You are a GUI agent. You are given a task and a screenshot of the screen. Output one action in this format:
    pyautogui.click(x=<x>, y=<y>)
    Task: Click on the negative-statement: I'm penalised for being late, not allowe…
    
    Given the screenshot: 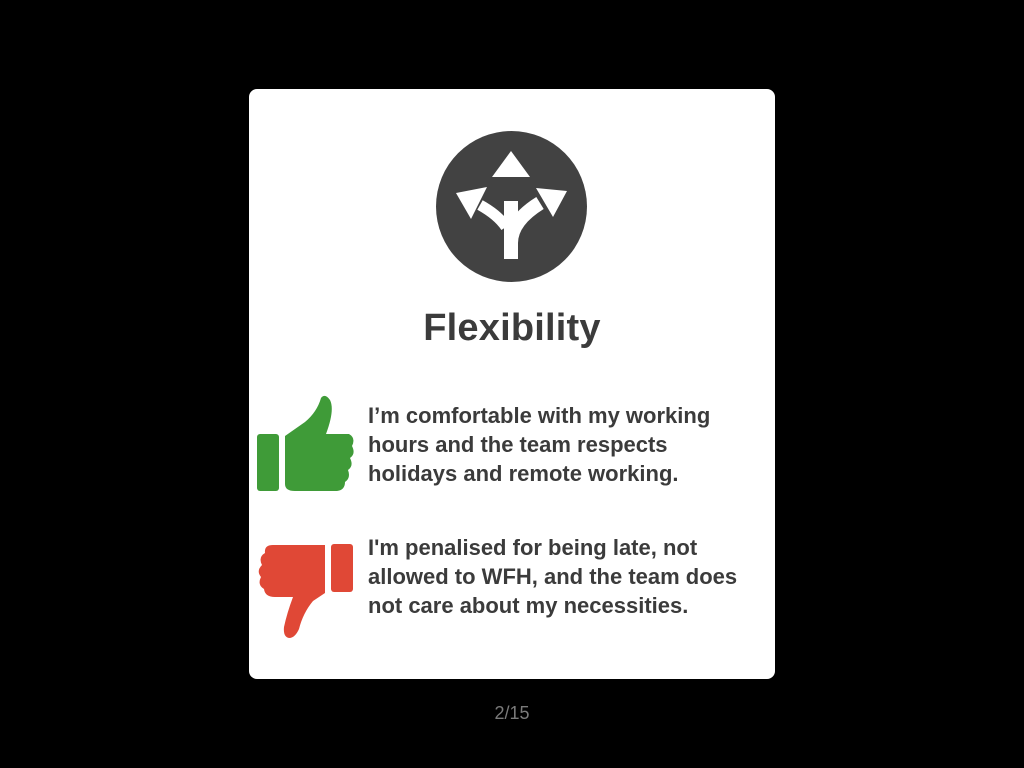 What is the action you would take?
    pyautogui.click(x=553, y=576)
    